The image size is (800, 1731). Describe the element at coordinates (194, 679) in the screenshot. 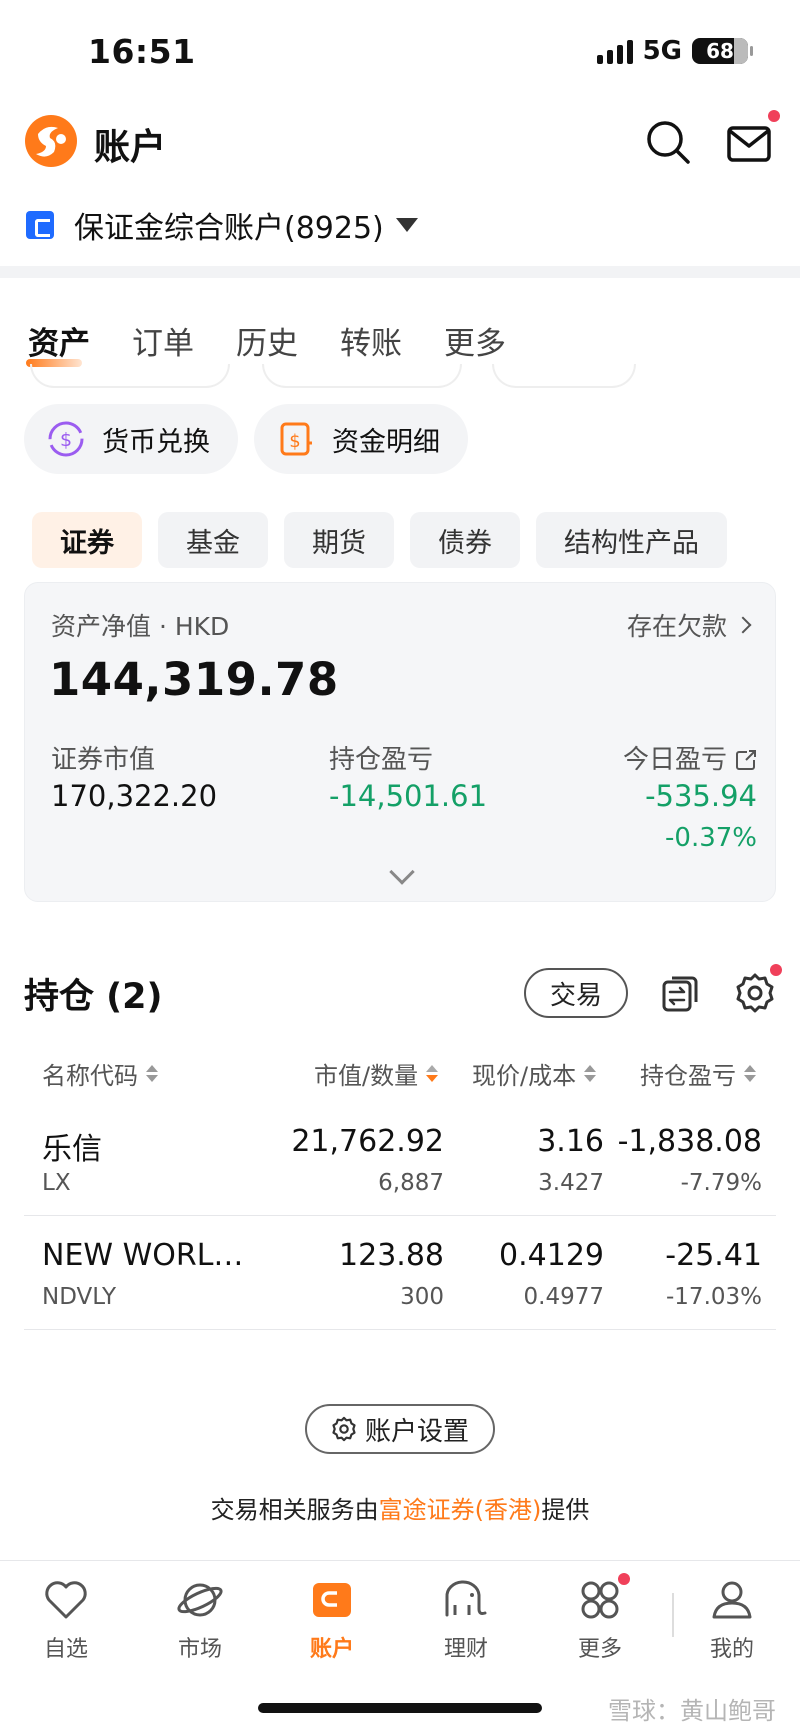

I see `net-asset-value: 144,319.78` at that location.